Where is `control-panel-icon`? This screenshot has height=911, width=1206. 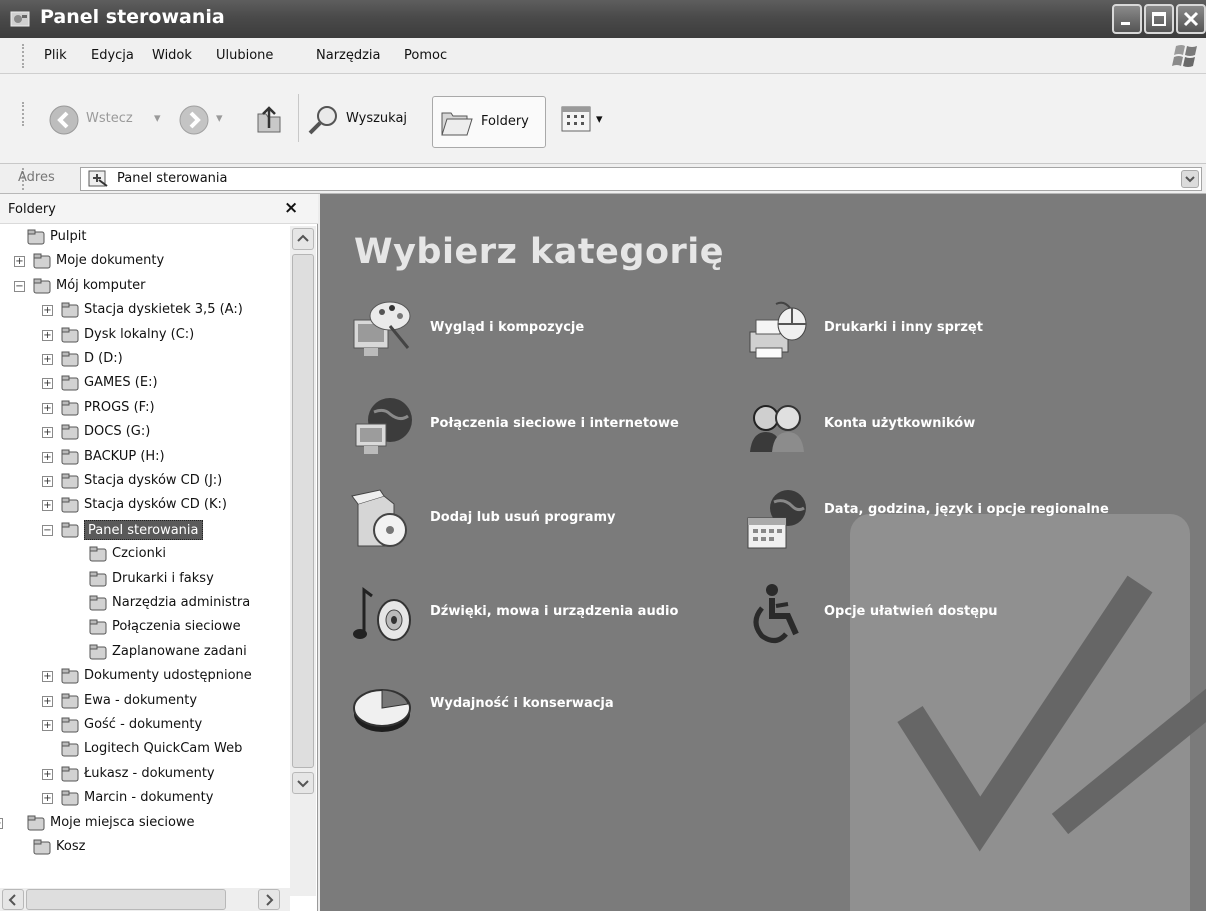
control-panel-icon is located at coordinates (70, 530).